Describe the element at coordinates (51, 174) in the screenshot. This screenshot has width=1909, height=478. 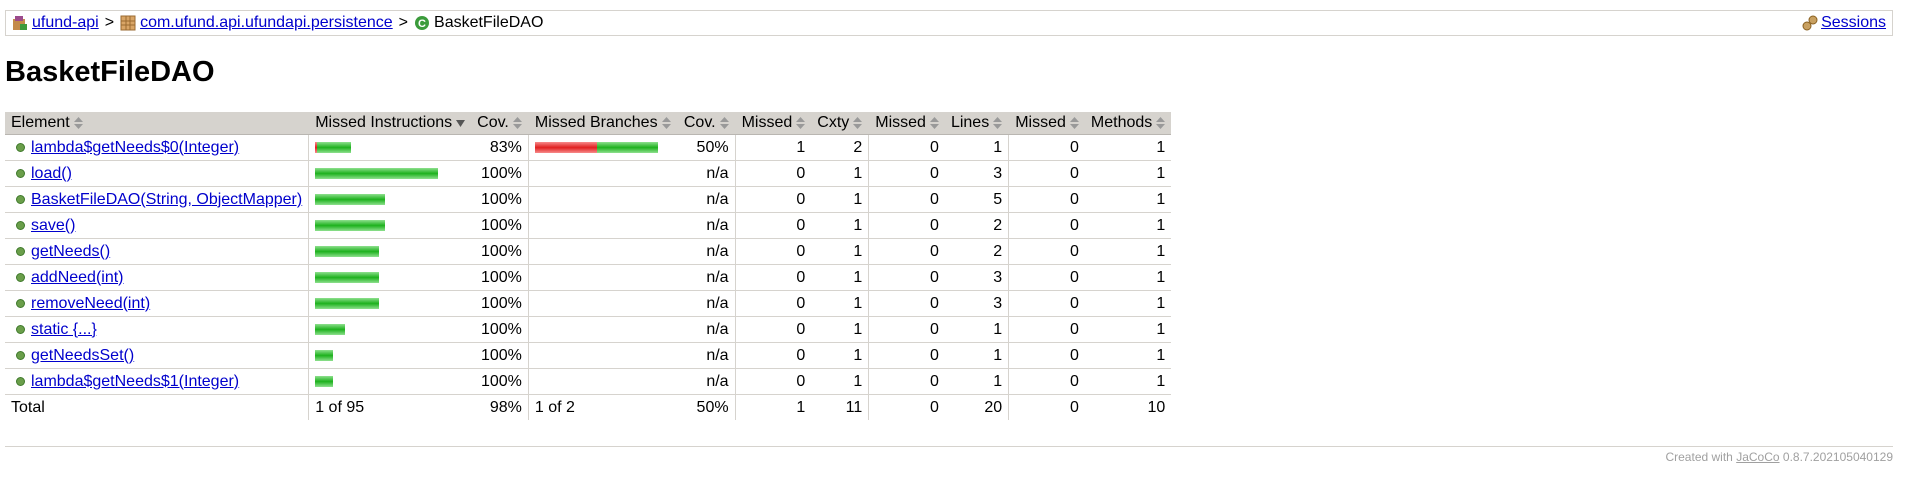
I see `method-link: load()` at that location.